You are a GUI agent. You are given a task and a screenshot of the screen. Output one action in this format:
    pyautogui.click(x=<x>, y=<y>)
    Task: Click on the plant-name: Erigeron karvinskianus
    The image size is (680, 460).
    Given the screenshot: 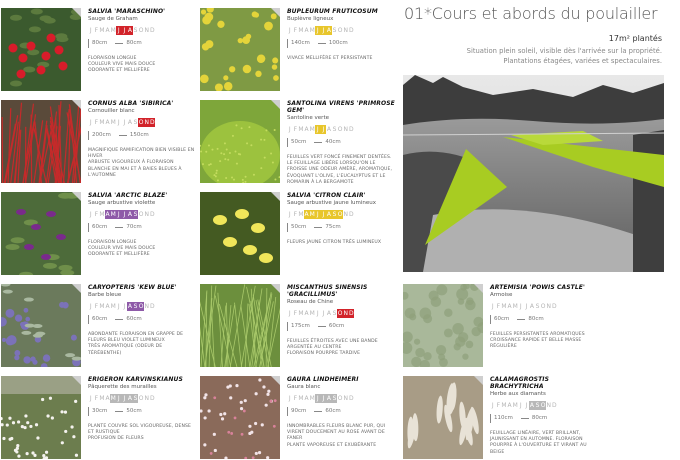 What is the action you would take?
    pyautogui.click(x=135, y=379)
    